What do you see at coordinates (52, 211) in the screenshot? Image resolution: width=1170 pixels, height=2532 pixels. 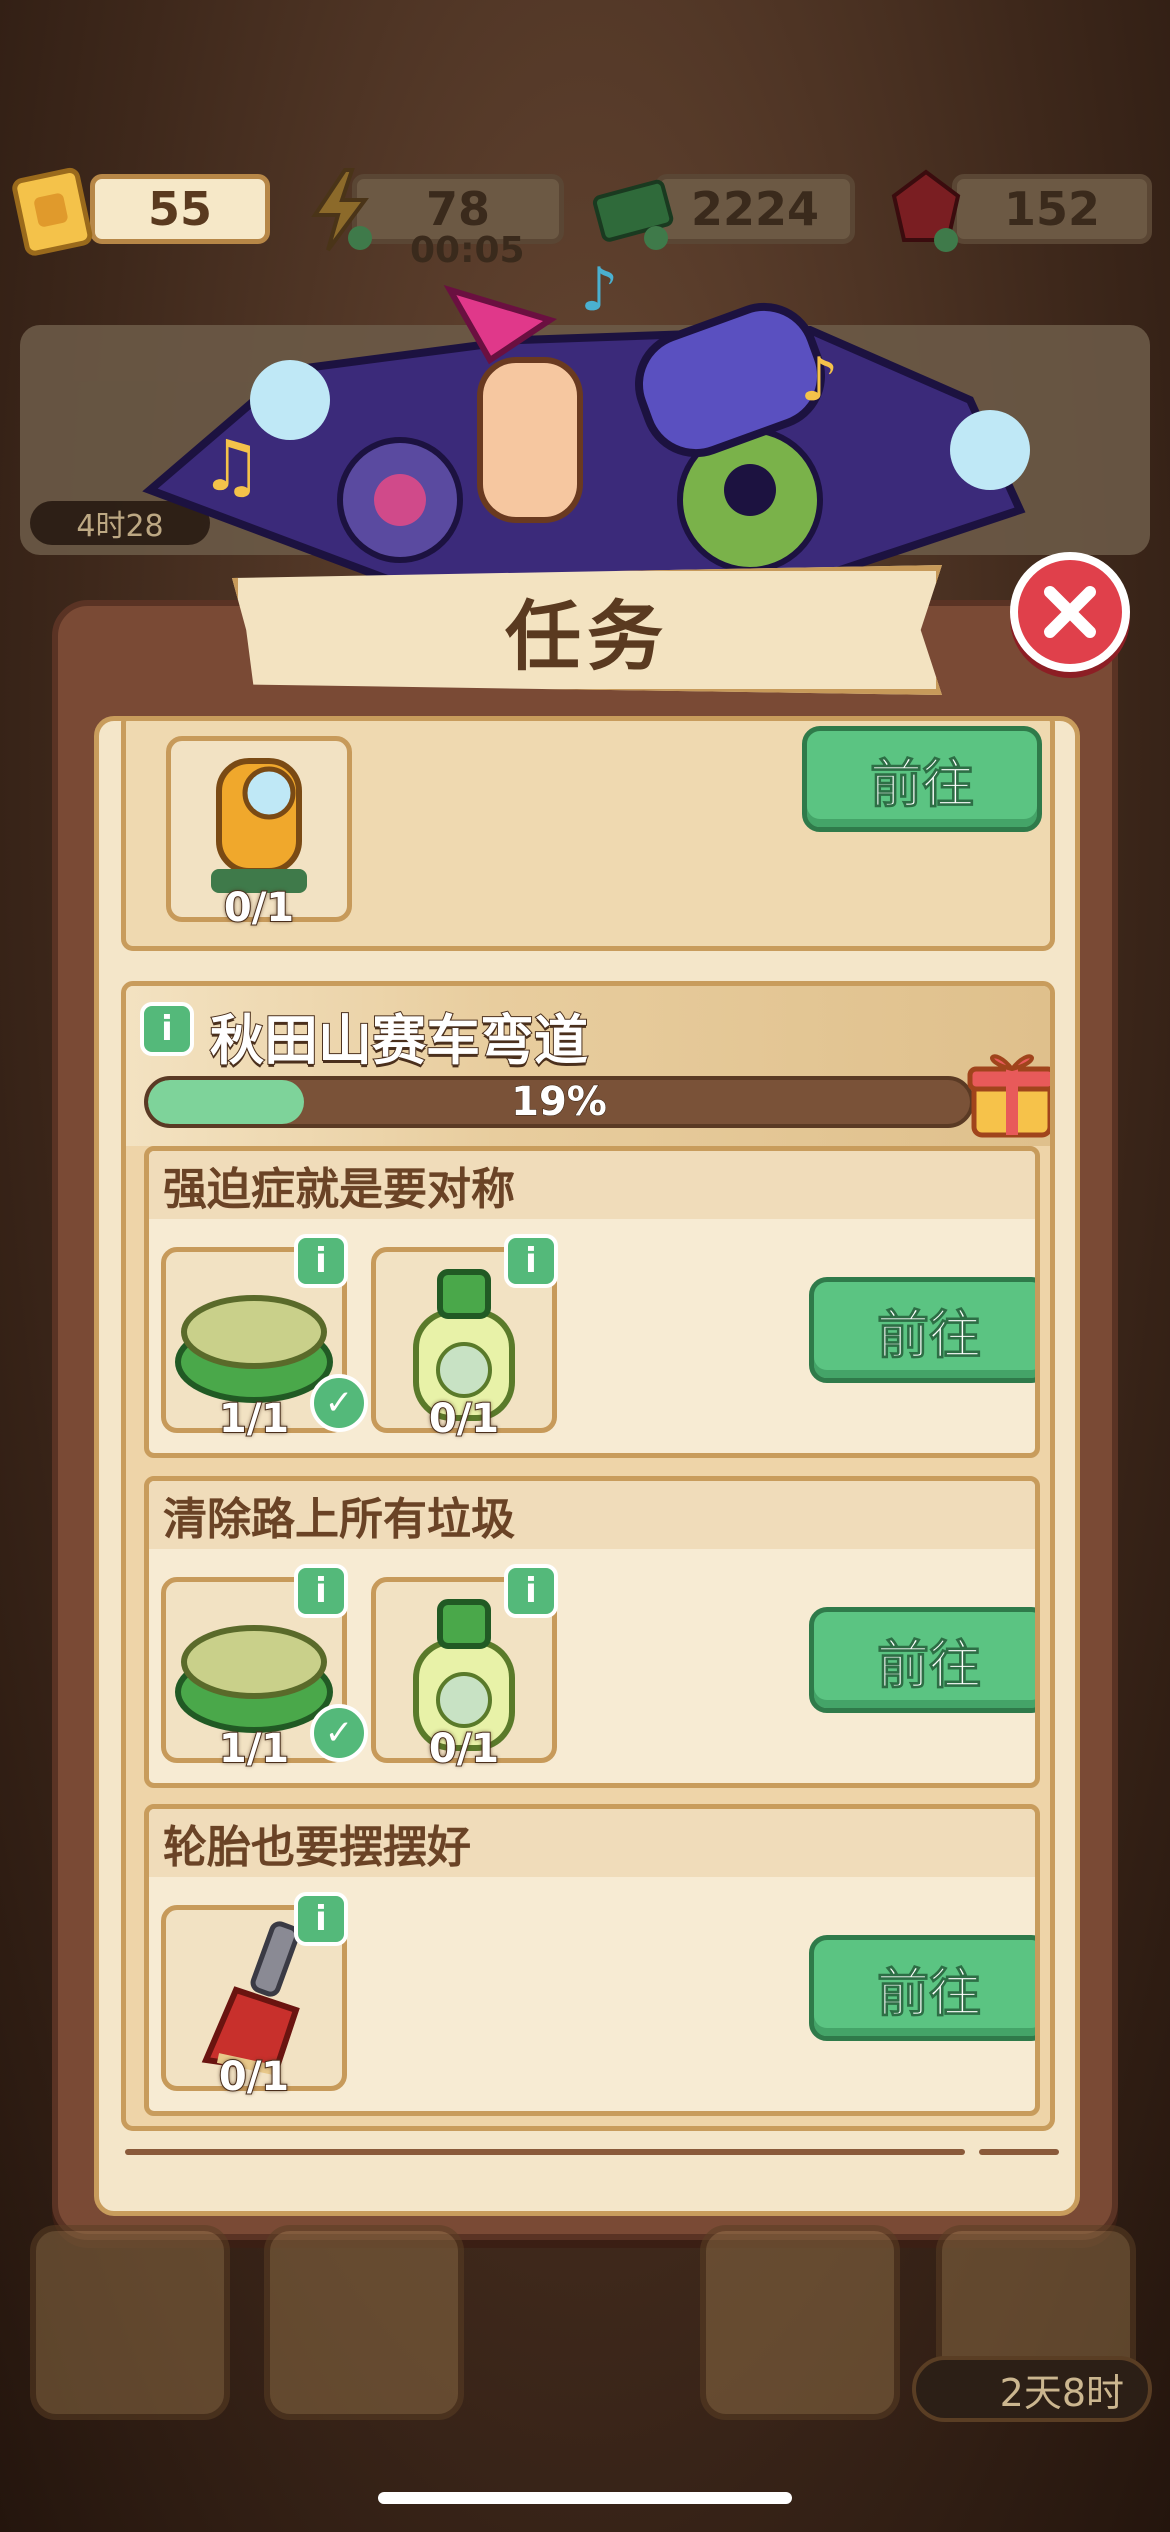 I see `ticket-icon` at bounding box center [52, 211].